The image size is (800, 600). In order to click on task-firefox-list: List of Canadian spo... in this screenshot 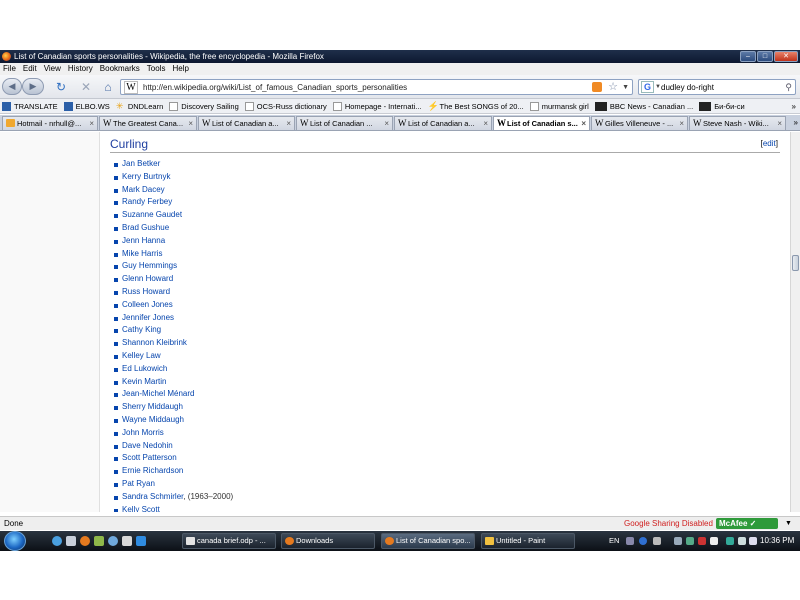, I will do `click(428, 541)`.